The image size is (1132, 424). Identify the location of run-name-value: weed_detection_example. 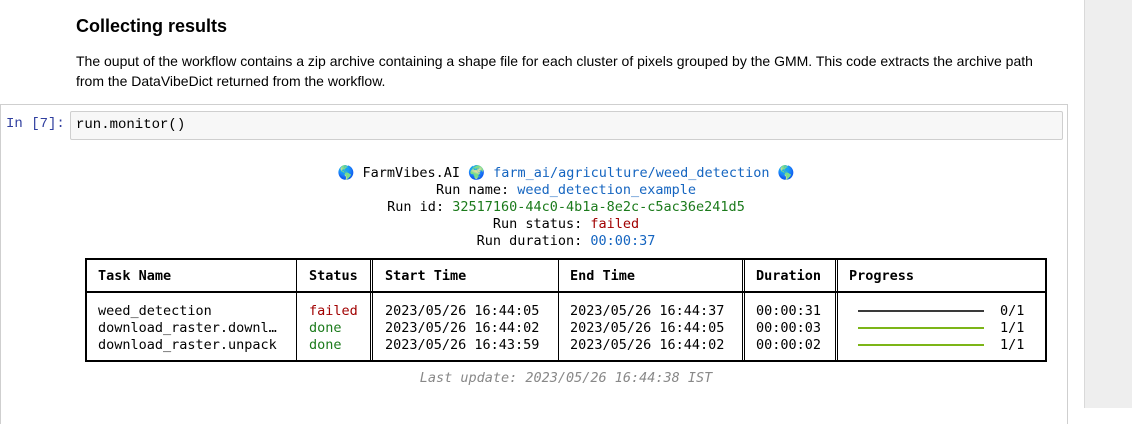
(607, 190).